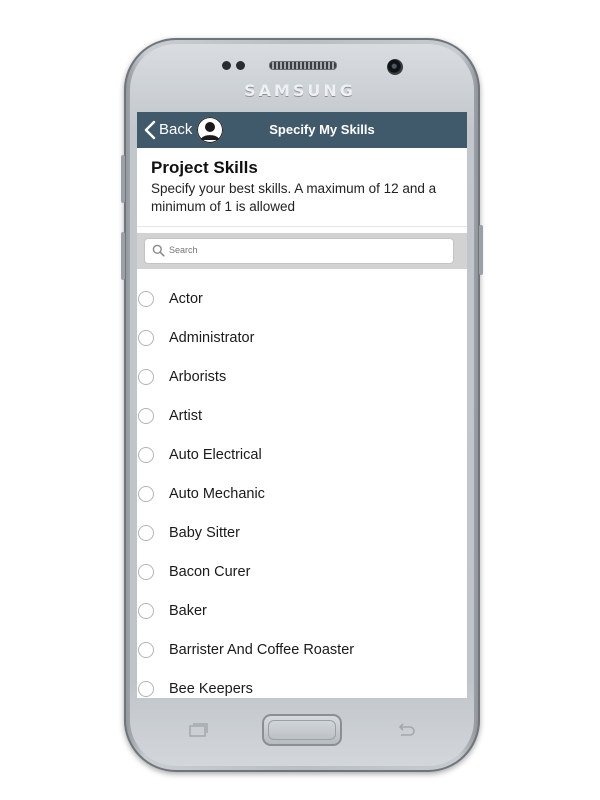 This screenshot has width=600, height=800. I want to click on volume-button-lower, so click(123, 256).